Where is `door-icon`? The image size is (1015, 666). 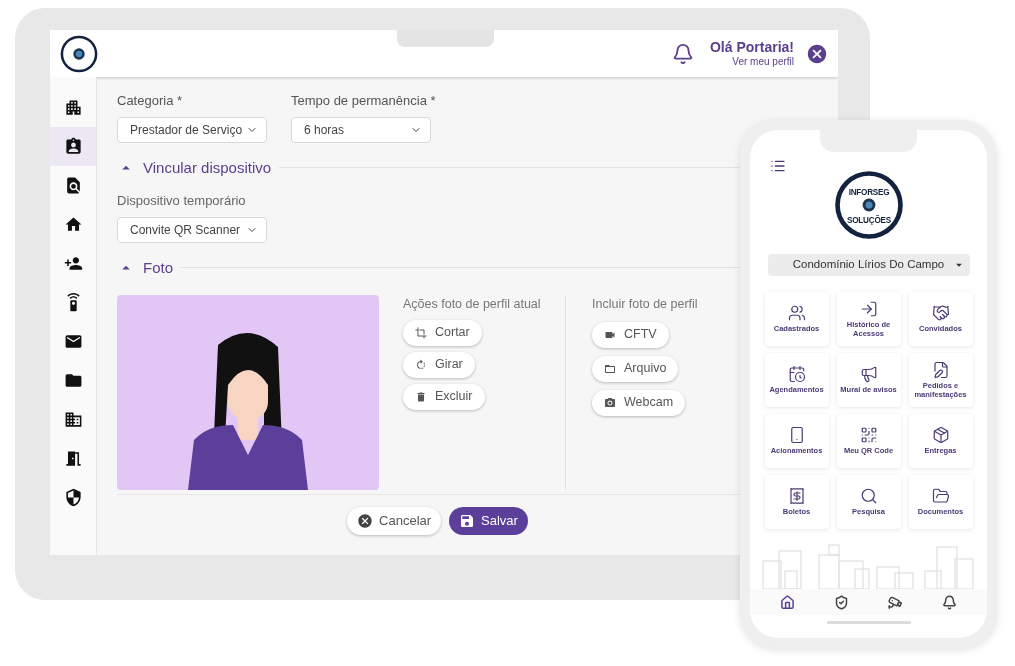
door-icon is located at coordinates (73, 458).